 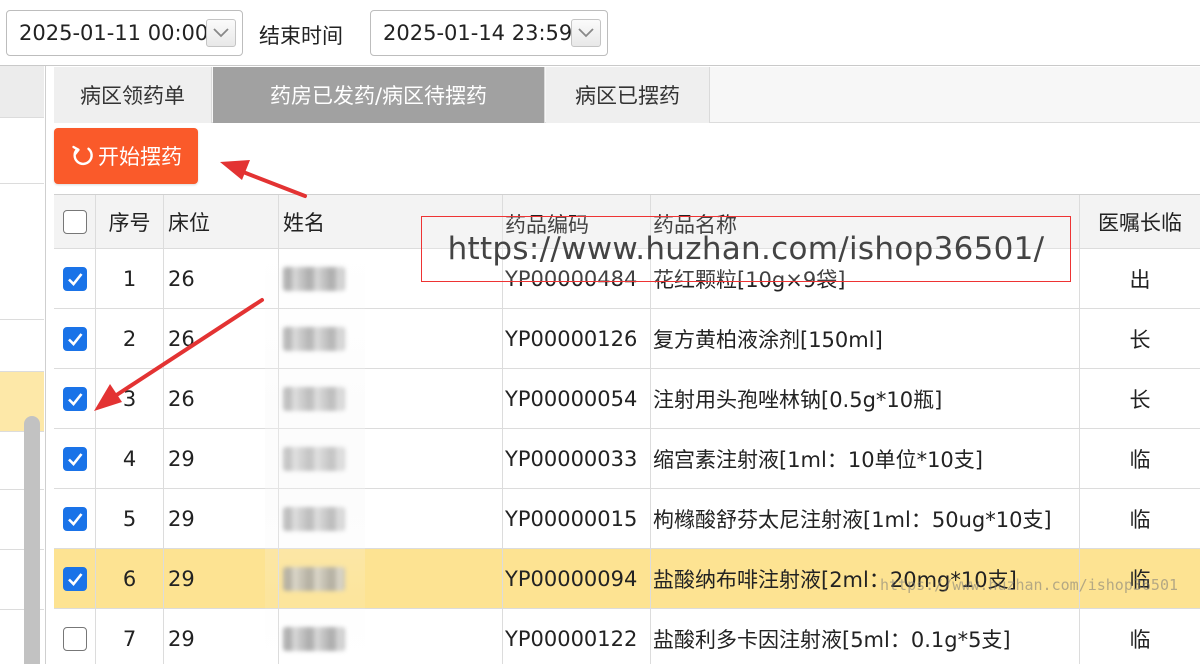 I want to click on cell-seq: 7, so click(x=130, y=636).